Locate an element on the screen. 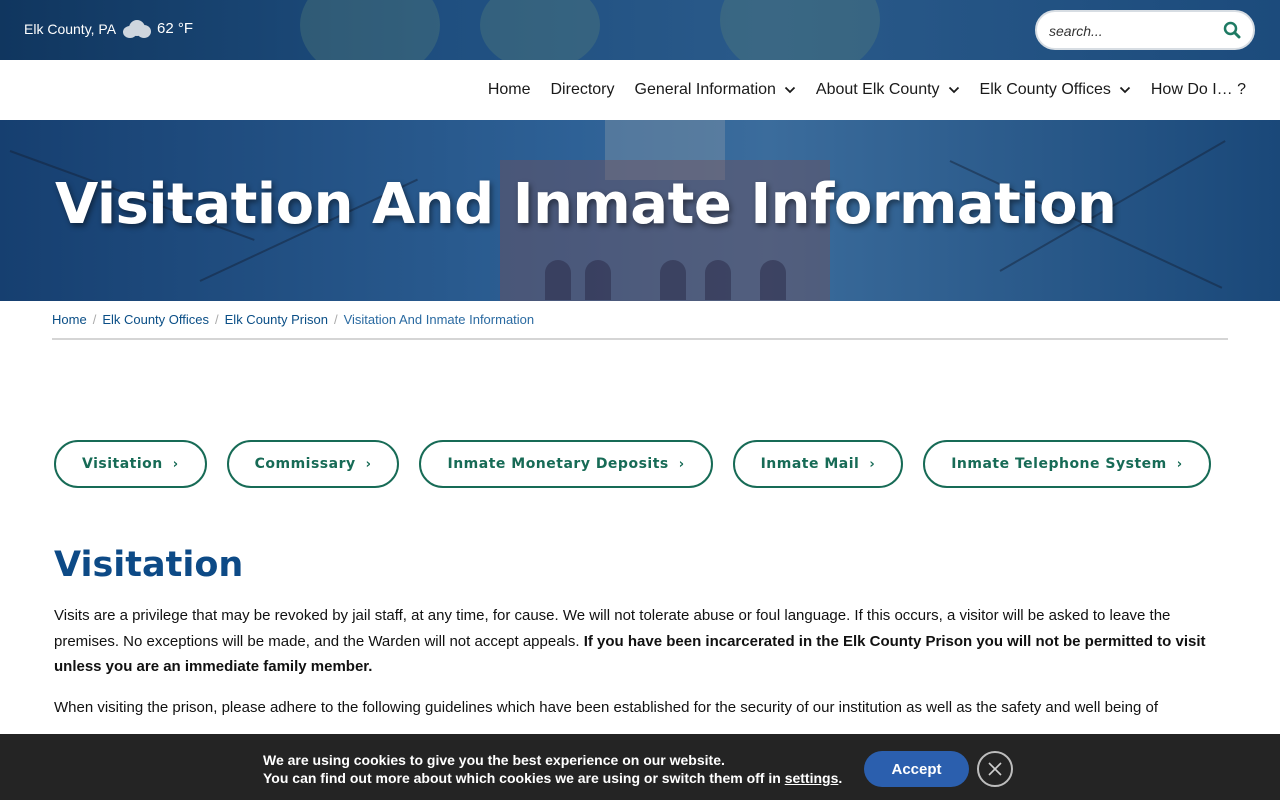  nav-item-home: Home is located at coordinates (509, 90).